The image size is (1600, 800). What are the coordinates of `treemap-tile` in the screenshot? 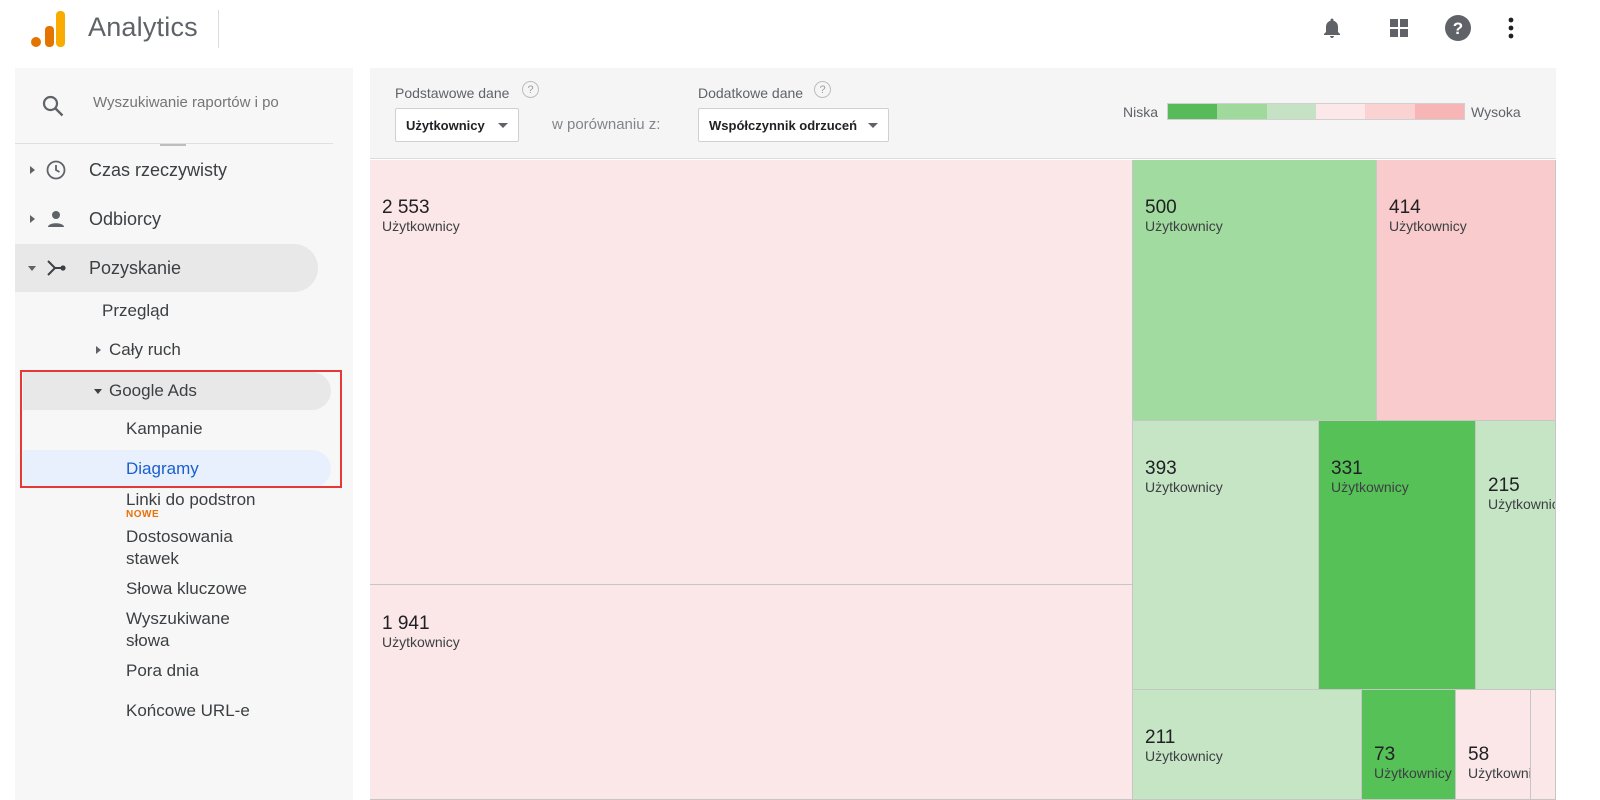 It's located at (1543, 745).